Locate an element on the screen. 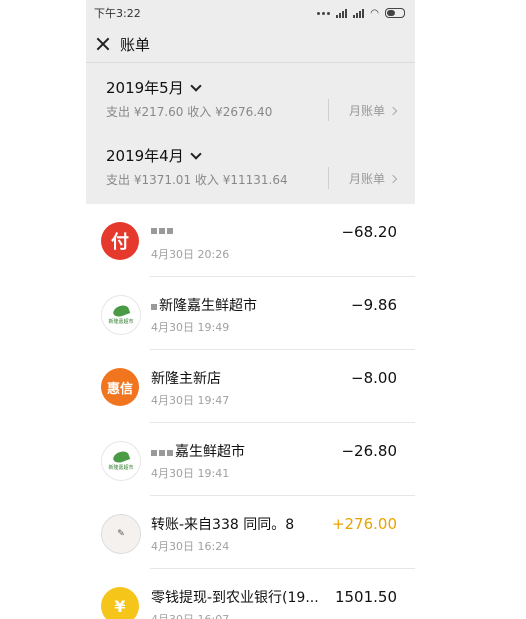 The height and width of the screenshot is (619, 526). battery-icon is located at coordinates (395, 13).